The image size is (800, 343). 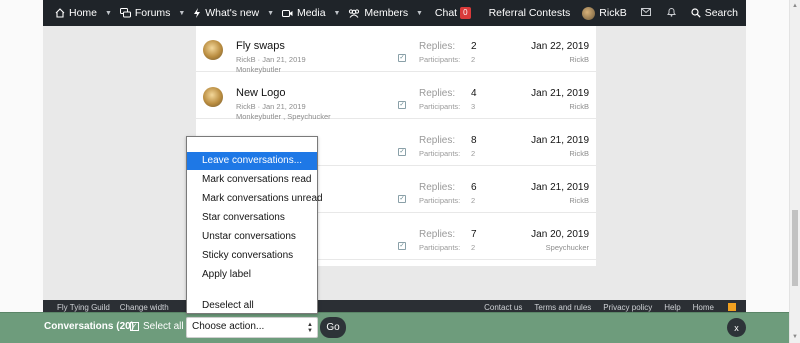 I want to click on replies-count: 2, so click(x=474, y=46).